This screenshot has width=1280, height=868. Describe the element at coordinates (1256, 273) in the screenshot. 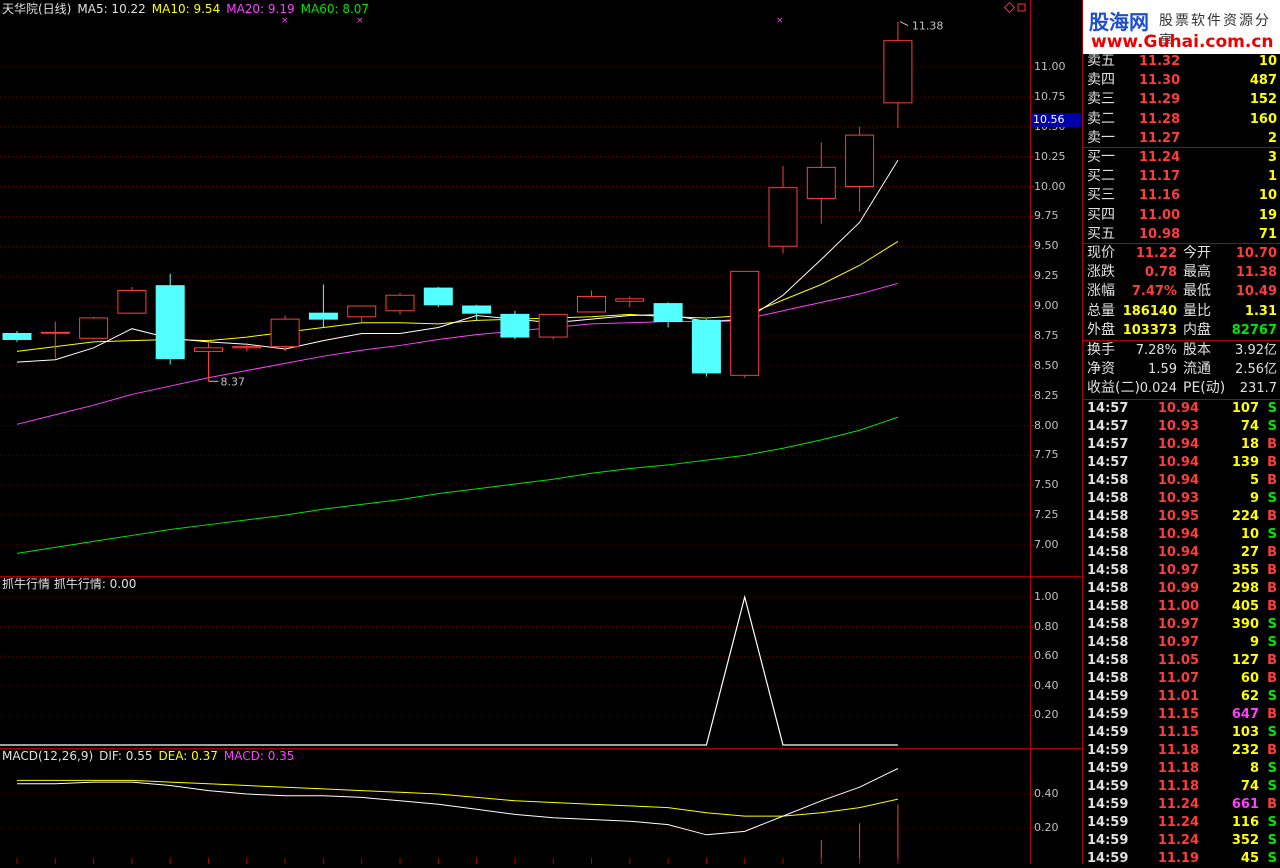

I see `stat-value: 11.38` at that location.